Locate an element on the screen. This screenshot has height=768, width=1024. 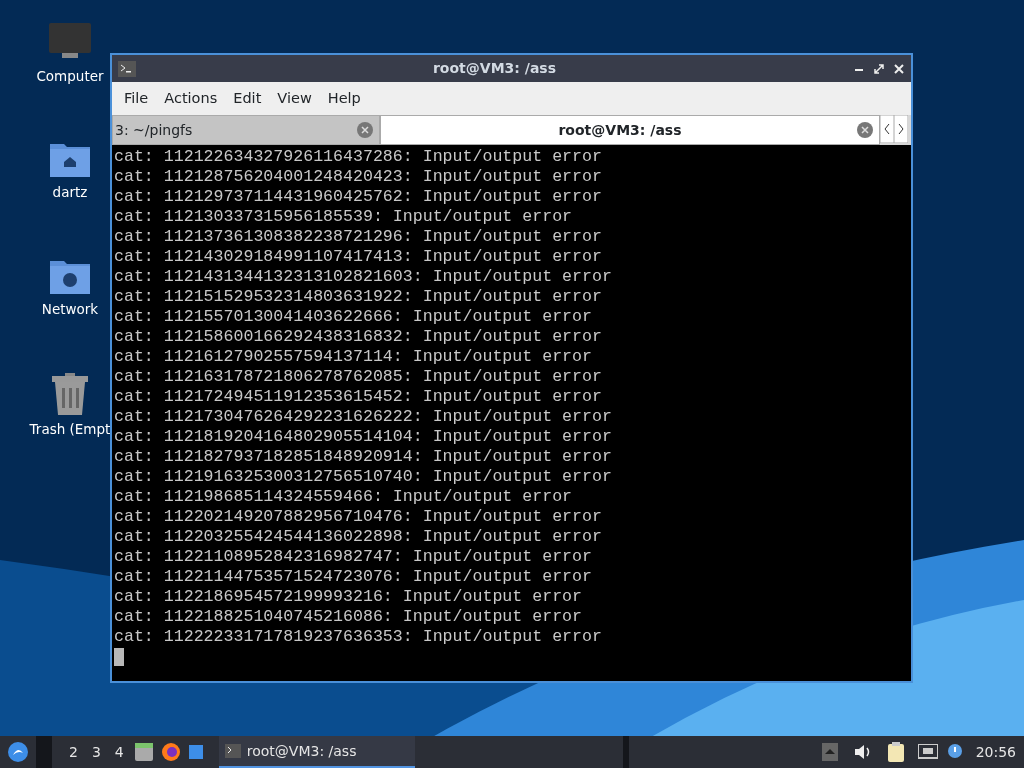
trash-icon is located at coordinates (70, 394).